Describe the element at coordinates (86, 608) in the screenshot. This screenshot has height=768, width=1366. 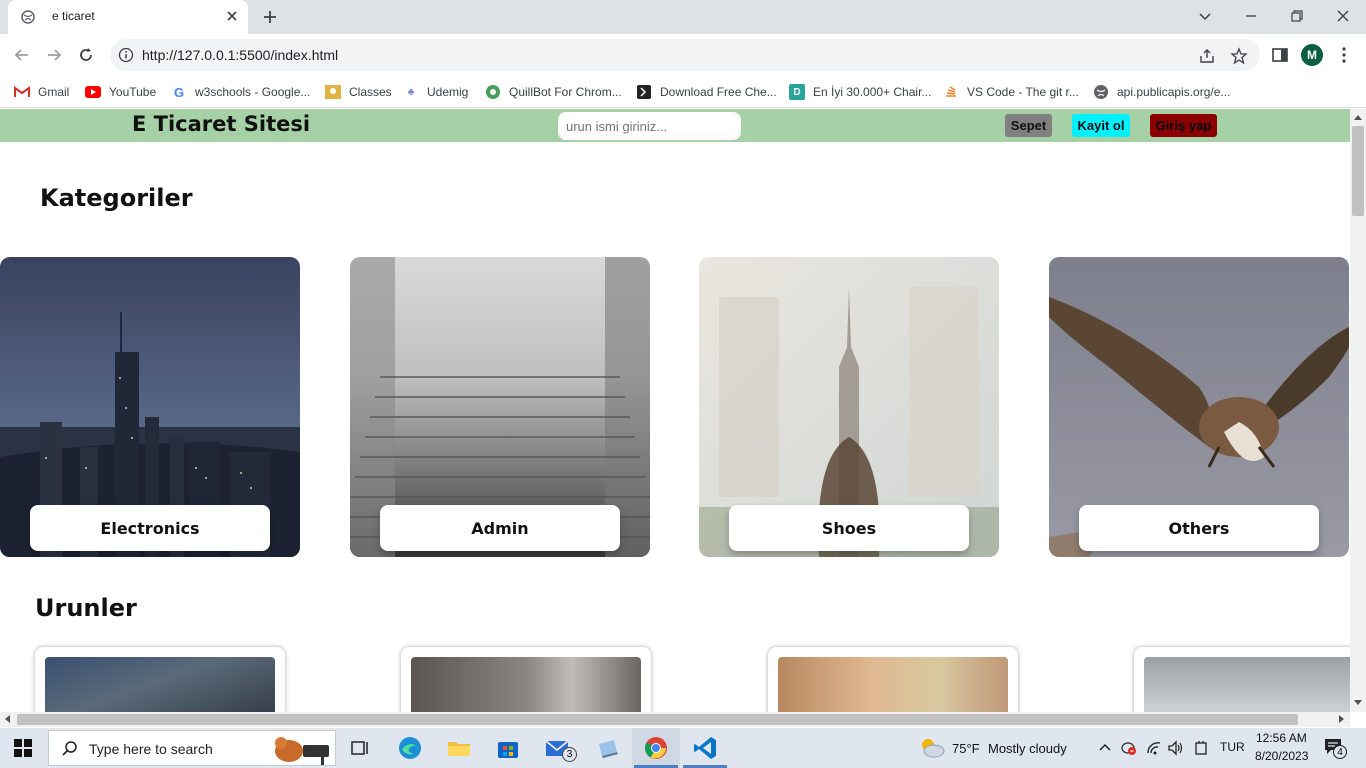
I see `products-heading: Urunler` at that location.